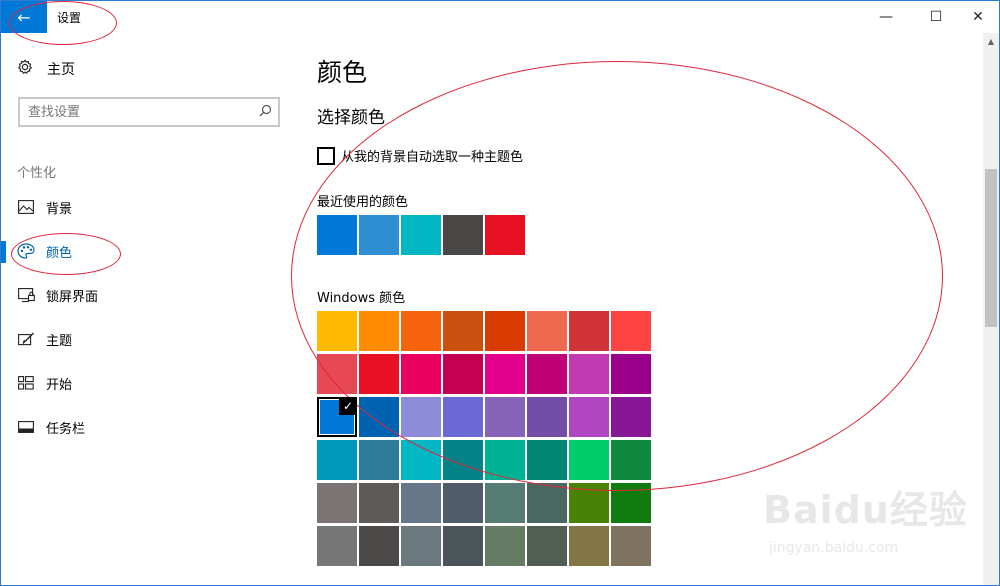 The image size is (1000, 586). Describe the element at coordinates (432, 157) in the screenshot. I see `auto-pick-label: 从我的背景自动选取一种主题色` at that location.